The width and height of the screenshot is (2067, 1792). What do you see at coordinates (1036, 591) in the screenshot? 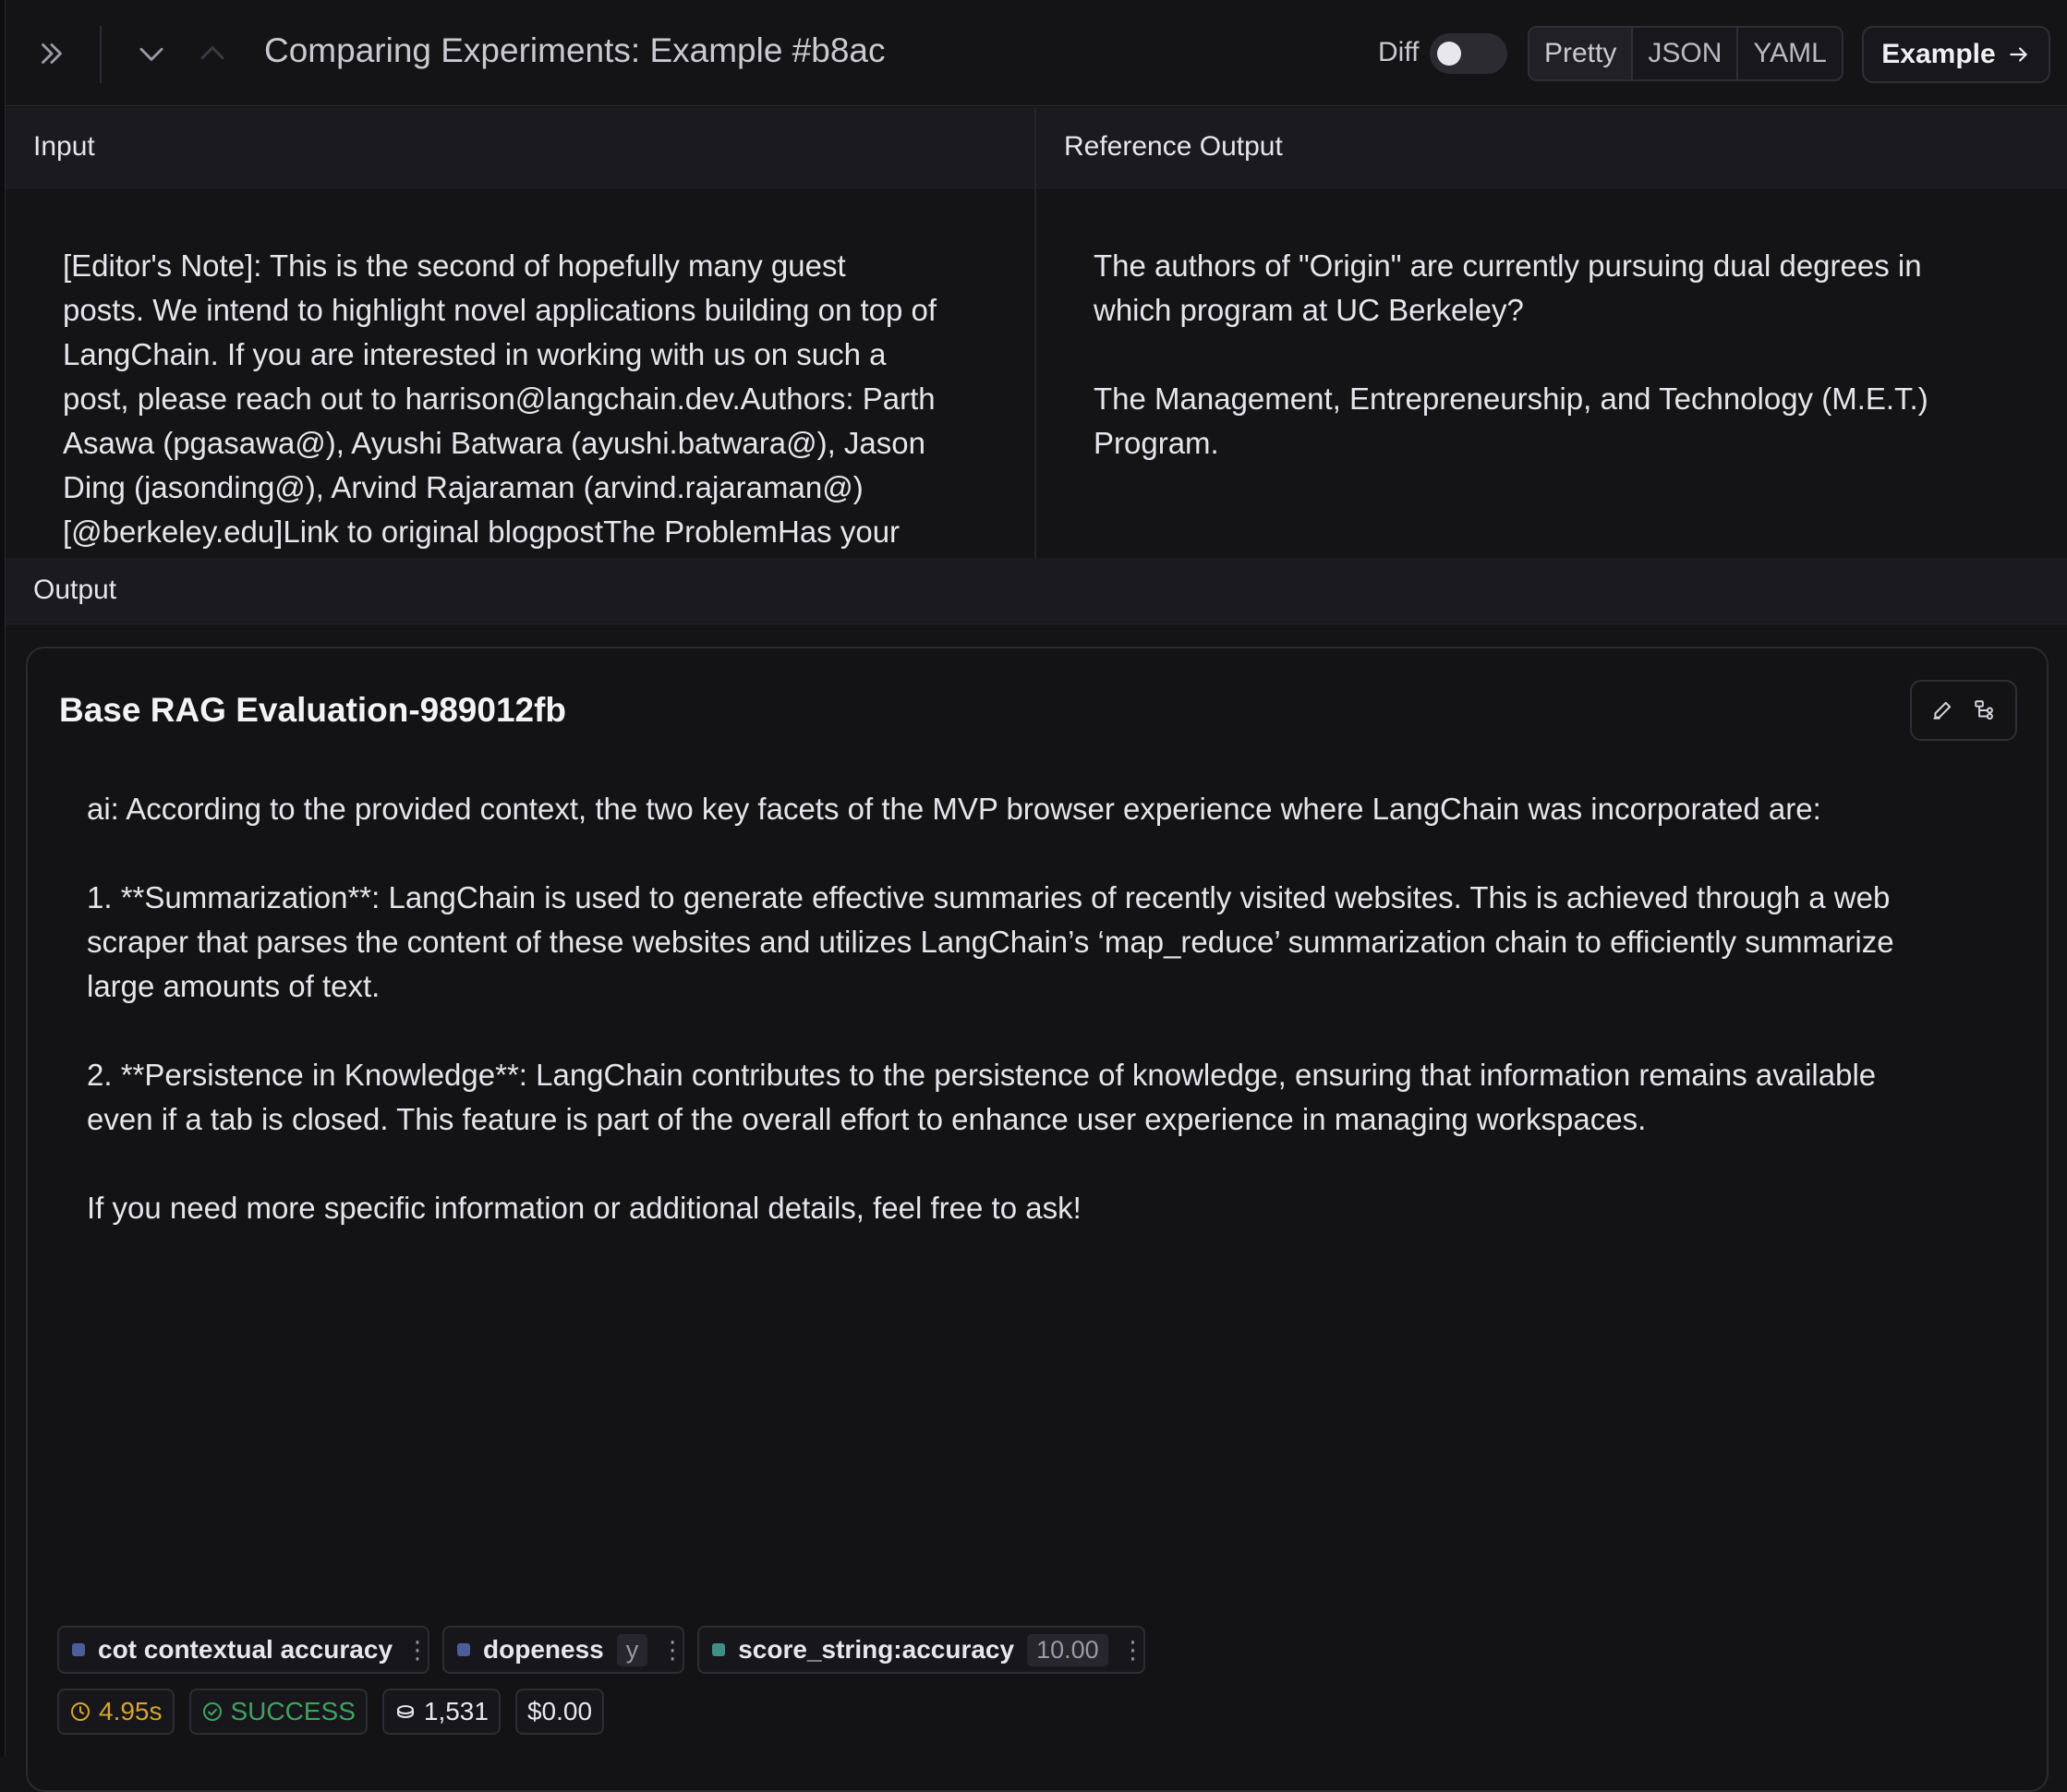
I see `output-panel-header: Output` at bounding box center [1036, 591].